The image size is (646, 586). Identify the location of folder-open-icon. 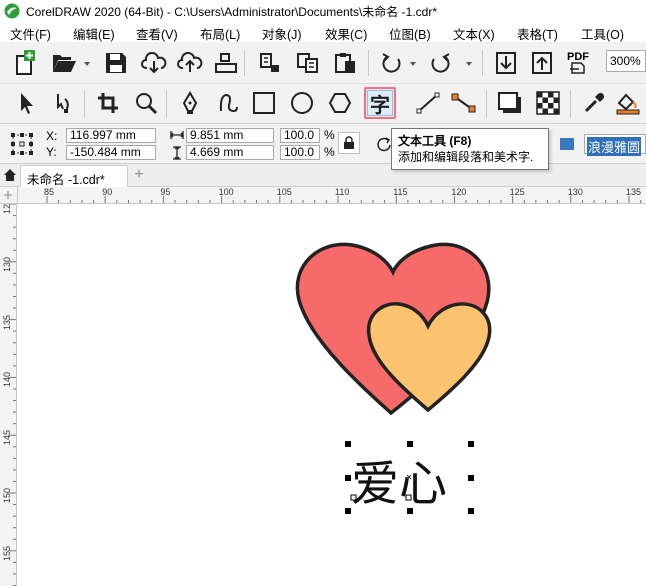
(64, 63).